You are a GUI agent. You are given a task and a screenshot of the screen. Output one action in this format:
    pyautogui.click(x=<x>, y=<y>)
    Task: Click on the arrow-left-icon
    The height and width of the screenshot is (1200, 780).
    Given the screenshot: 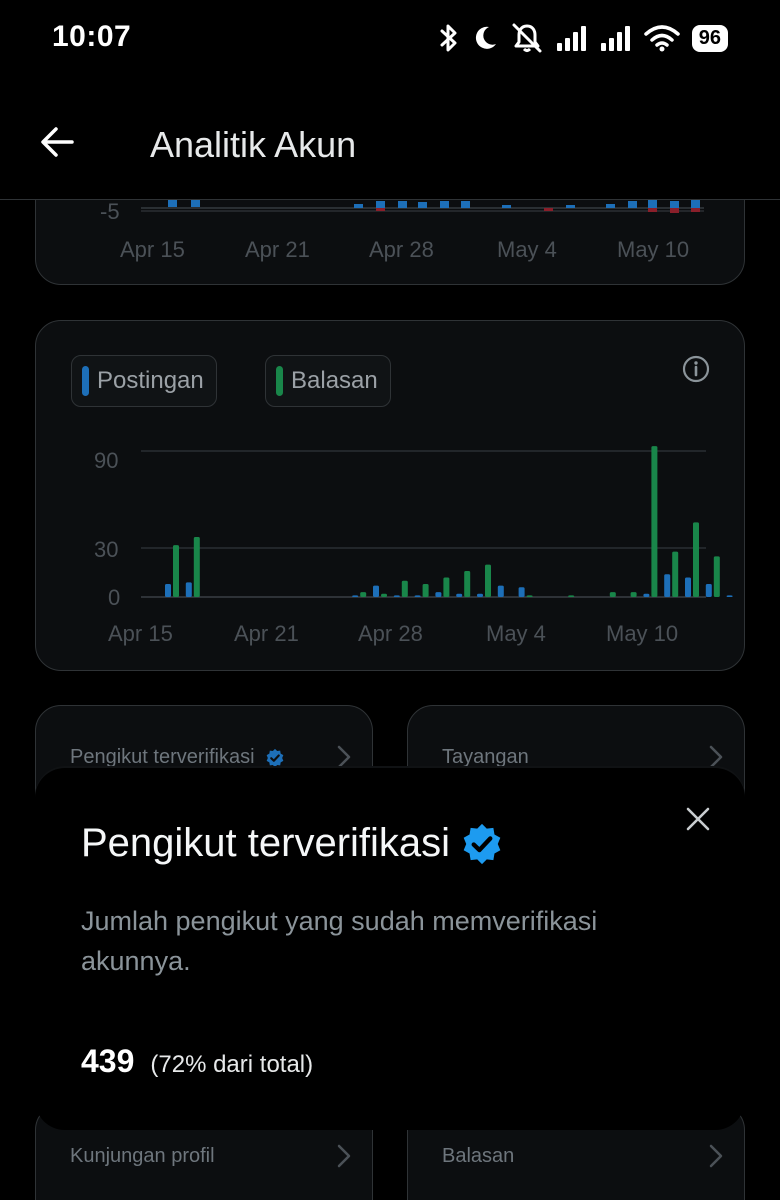 What is the action you would take?
    pyautogui.click(x=58, y=142)
    